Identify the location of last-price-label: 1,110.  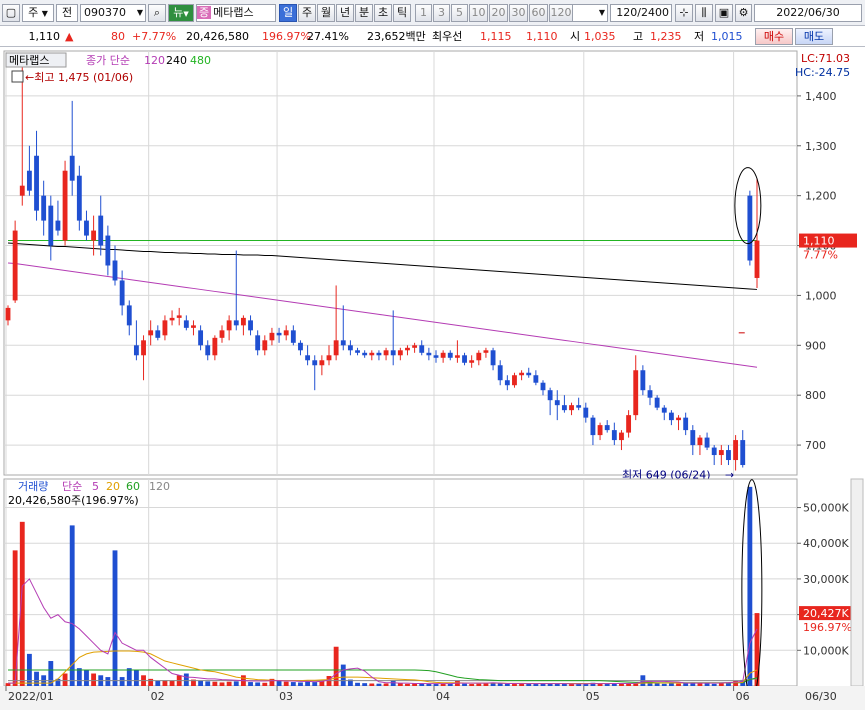
(819, 241).